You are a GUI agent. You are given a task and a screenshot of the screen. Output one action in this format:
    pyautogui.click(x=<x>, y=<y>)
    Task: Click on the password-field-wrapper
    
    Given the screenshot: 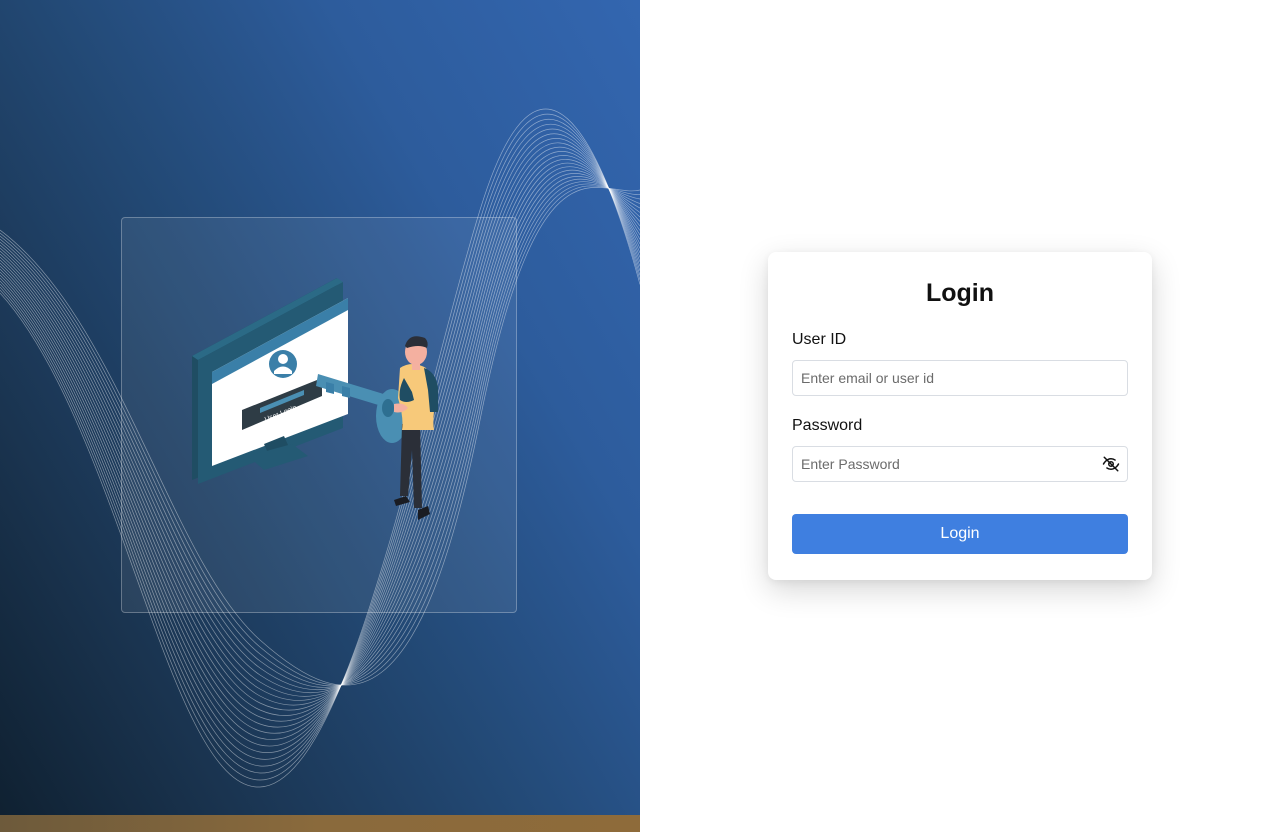 What is the action you would take?
    pyautogui.click(x=960, y=464)
    